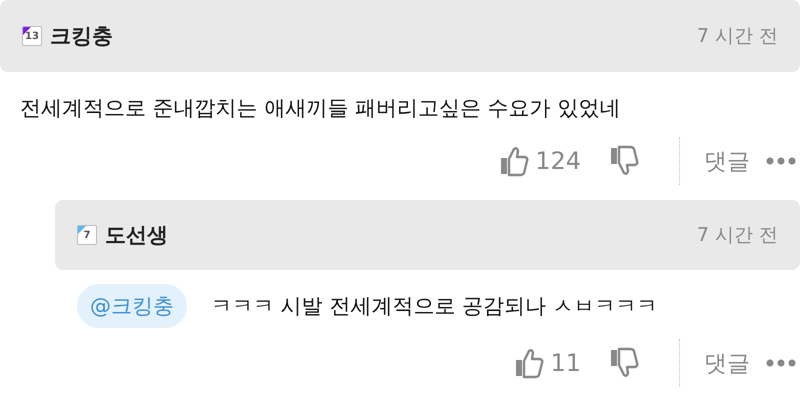 The image size is (800, 412). What do you see at coordinates (434, 306) in the screenshot?
I see `comment-text: ㅋㅋㅋ 시발 전세계적으로 공감되나 ㅅㅂㅋㅋㅋ` at bounding box center [434, 306].